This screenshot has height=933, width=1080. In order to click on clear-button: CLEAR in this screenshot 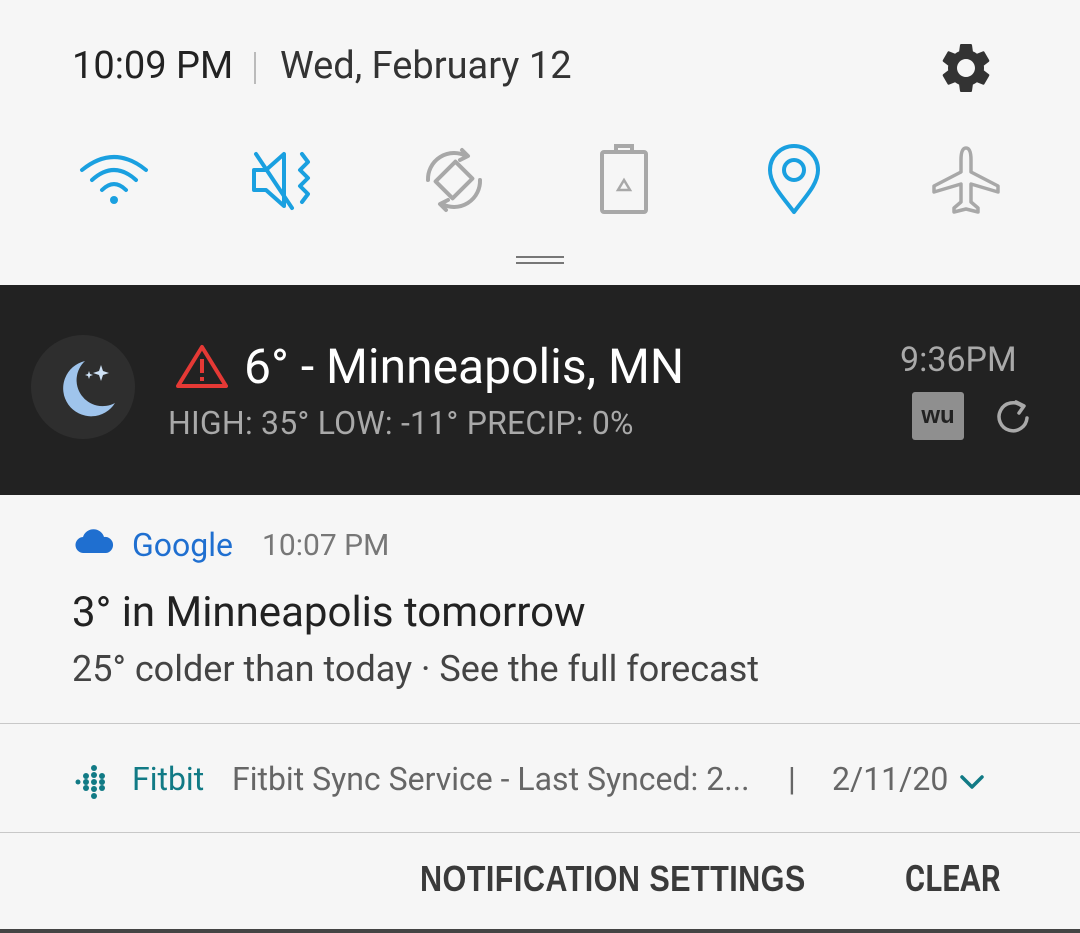, I will do `click(953, 879)`.